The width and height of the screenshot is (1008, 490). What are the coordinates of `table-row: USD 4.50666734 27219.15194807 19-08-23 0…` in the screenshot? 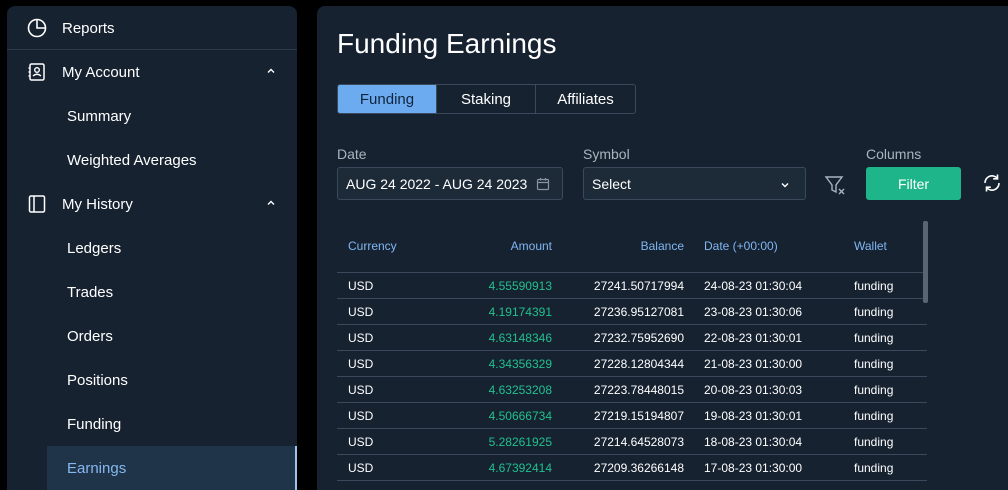 It's located at (632, 416).